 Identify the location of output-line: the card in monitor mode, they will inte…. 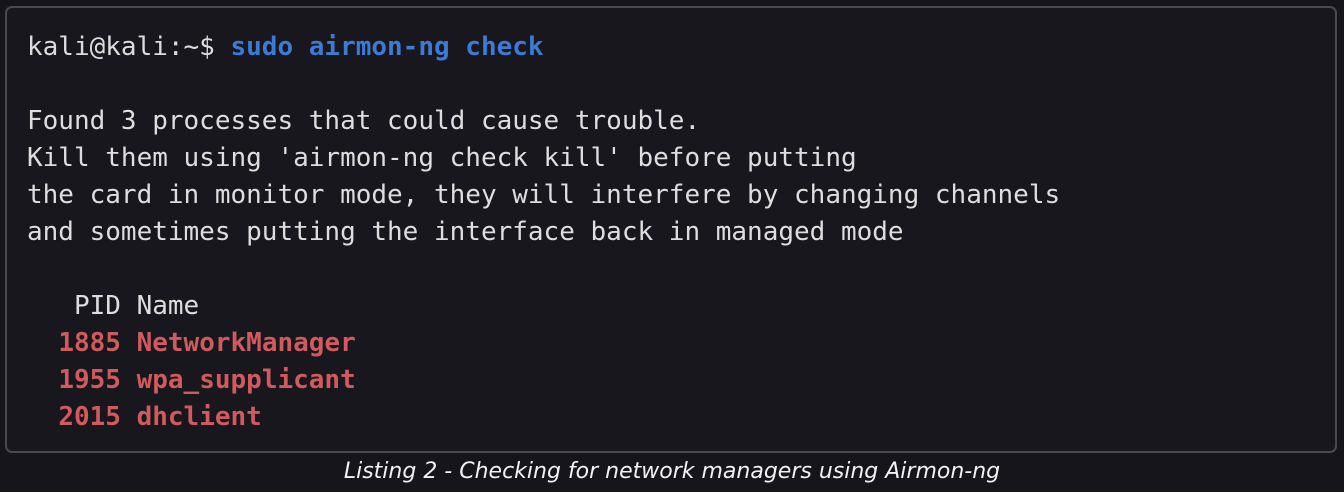
(544, 195).